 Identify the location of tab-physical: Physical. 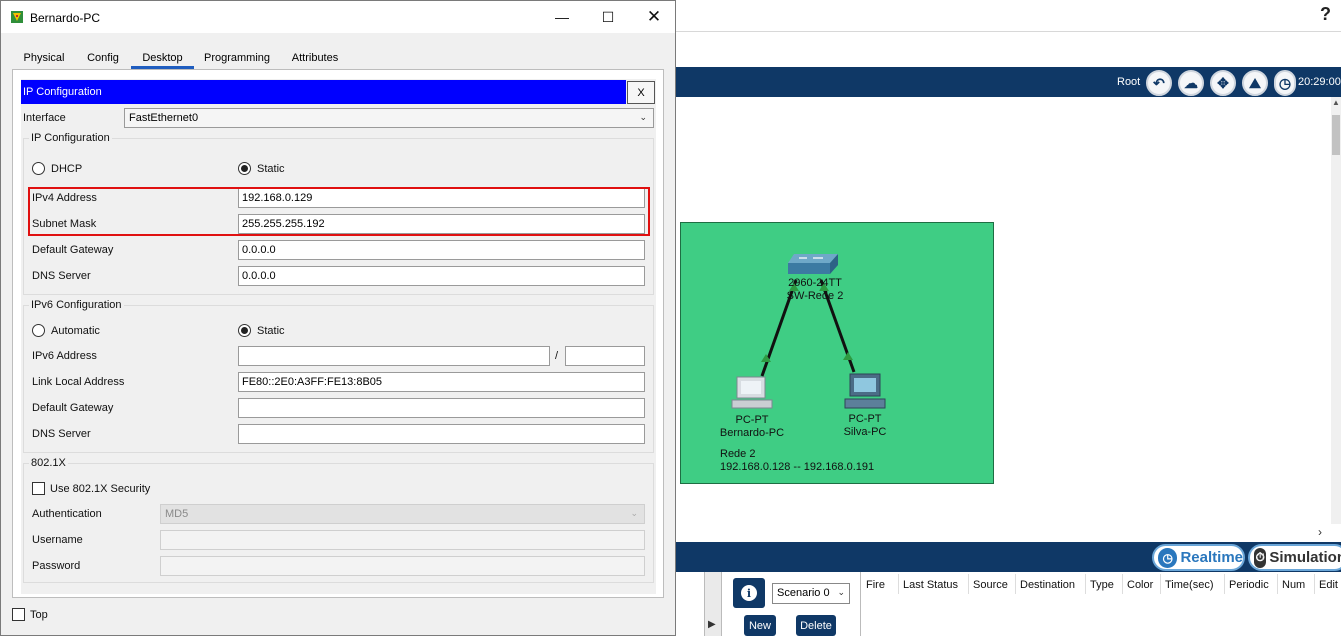
(44, 58).